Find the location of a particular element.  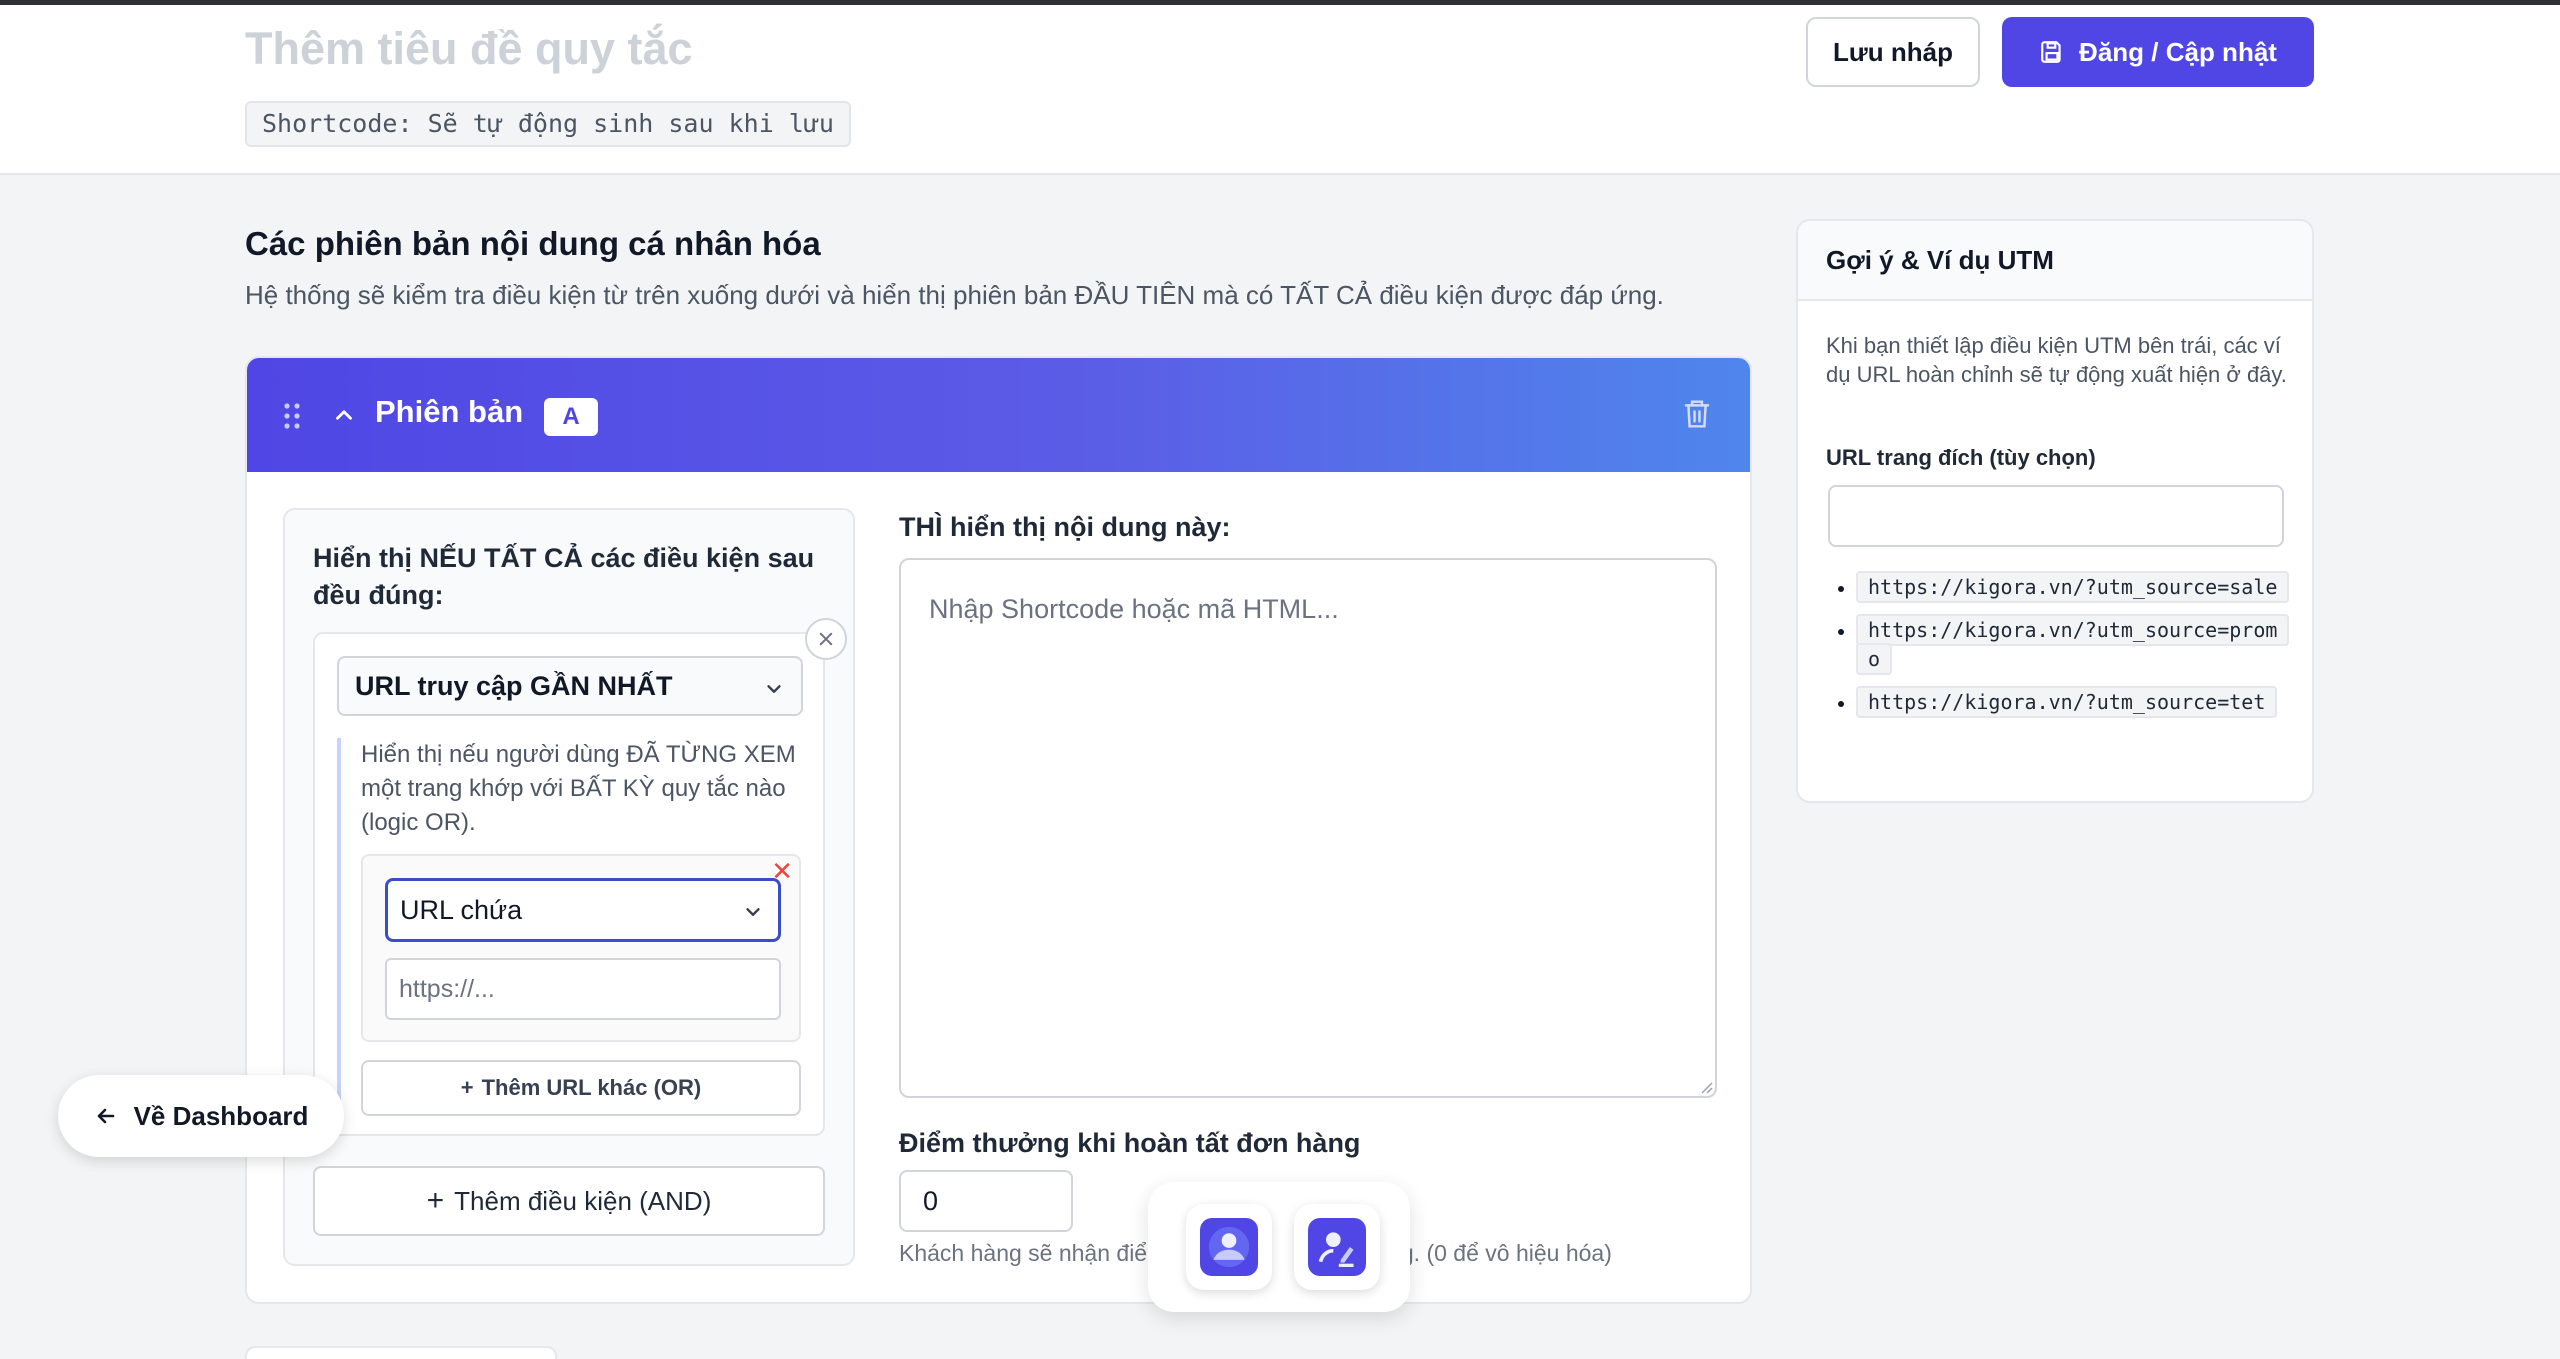

arrow-left-icon is located at coordinates (105, 1116).